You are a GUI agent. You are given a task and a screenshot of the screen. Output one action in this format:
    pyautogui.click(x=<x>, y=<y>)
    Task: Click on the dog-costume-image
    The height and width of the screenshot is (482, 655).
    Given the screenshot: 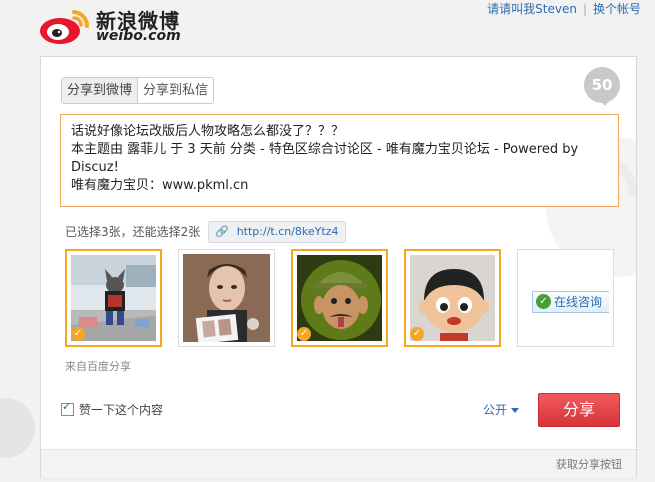 What is the action you would take?
    pyautogui.click(x=113, y=298)
    